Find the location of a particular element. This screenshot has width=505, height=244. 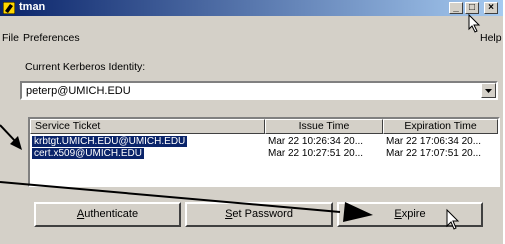

set-password-label: et Password is located at coordinates (262, 214).